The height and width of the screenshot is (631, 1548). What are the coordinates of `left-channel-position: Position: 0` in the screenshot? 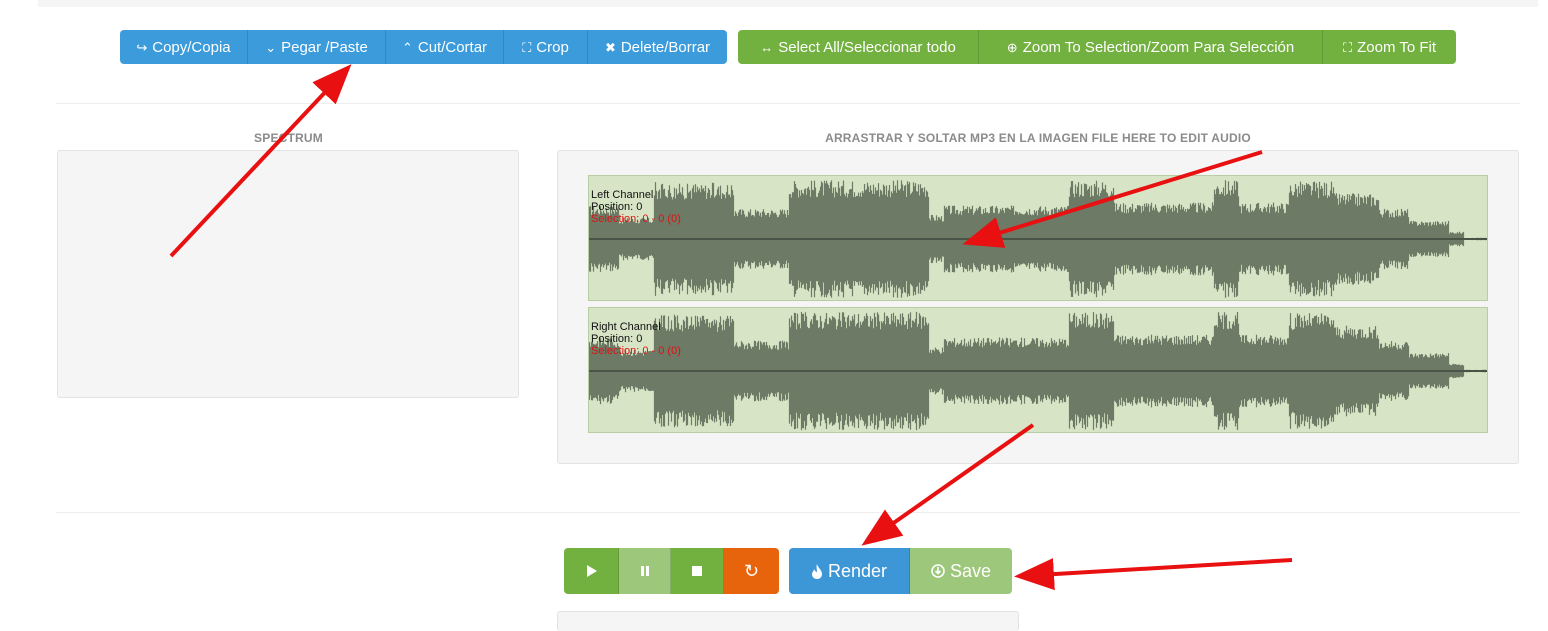 It's located at (617, 207).